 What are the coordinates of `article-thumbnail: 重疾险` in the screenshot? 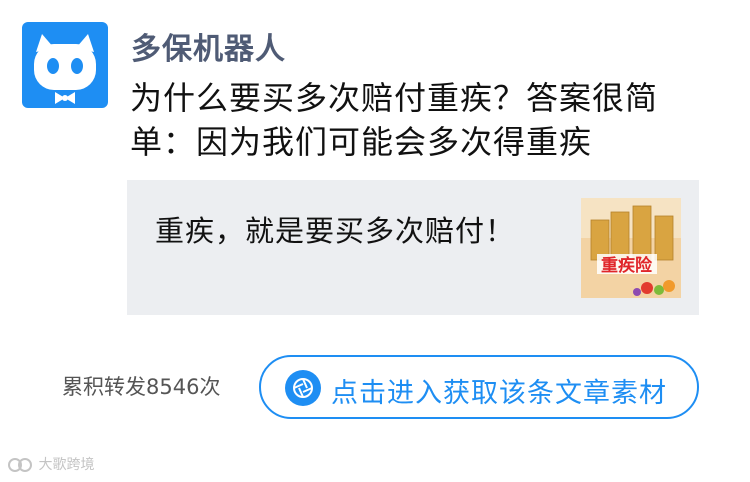 It's located at (631, 248).